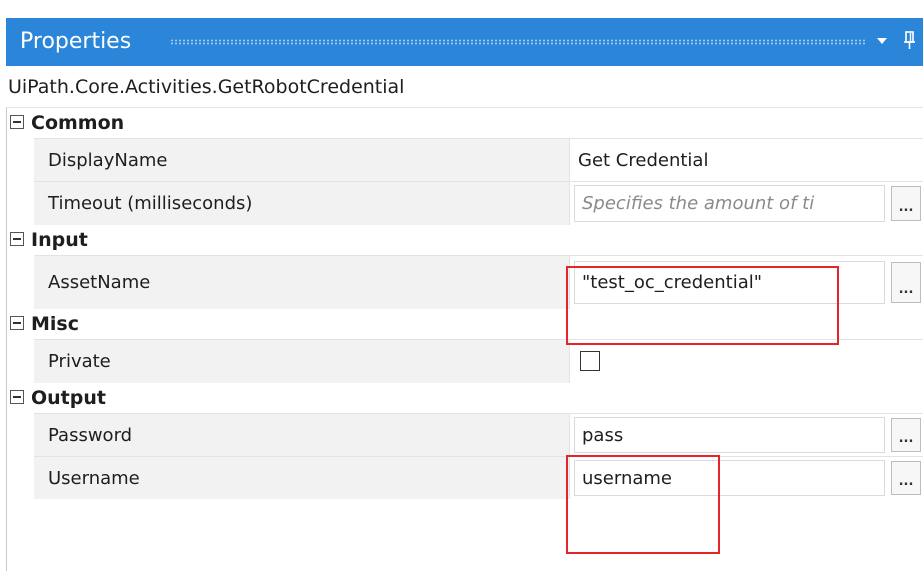  What do you see at coordinates (729, 478) in the screenshot?
I see `username-input: username` at bounding box center [729, 478].